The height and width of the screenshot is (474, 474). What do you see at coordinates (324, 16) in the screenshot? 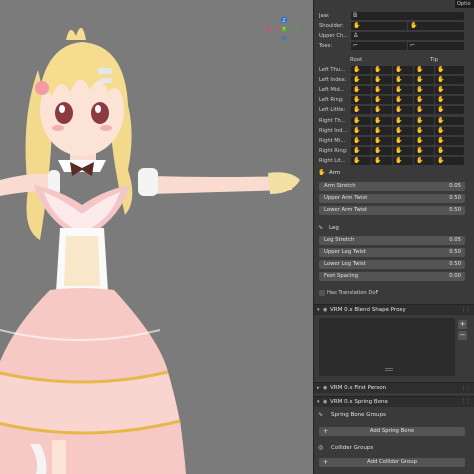
I see `jaw-label: Jaw:` at bounding box center [324, 16].